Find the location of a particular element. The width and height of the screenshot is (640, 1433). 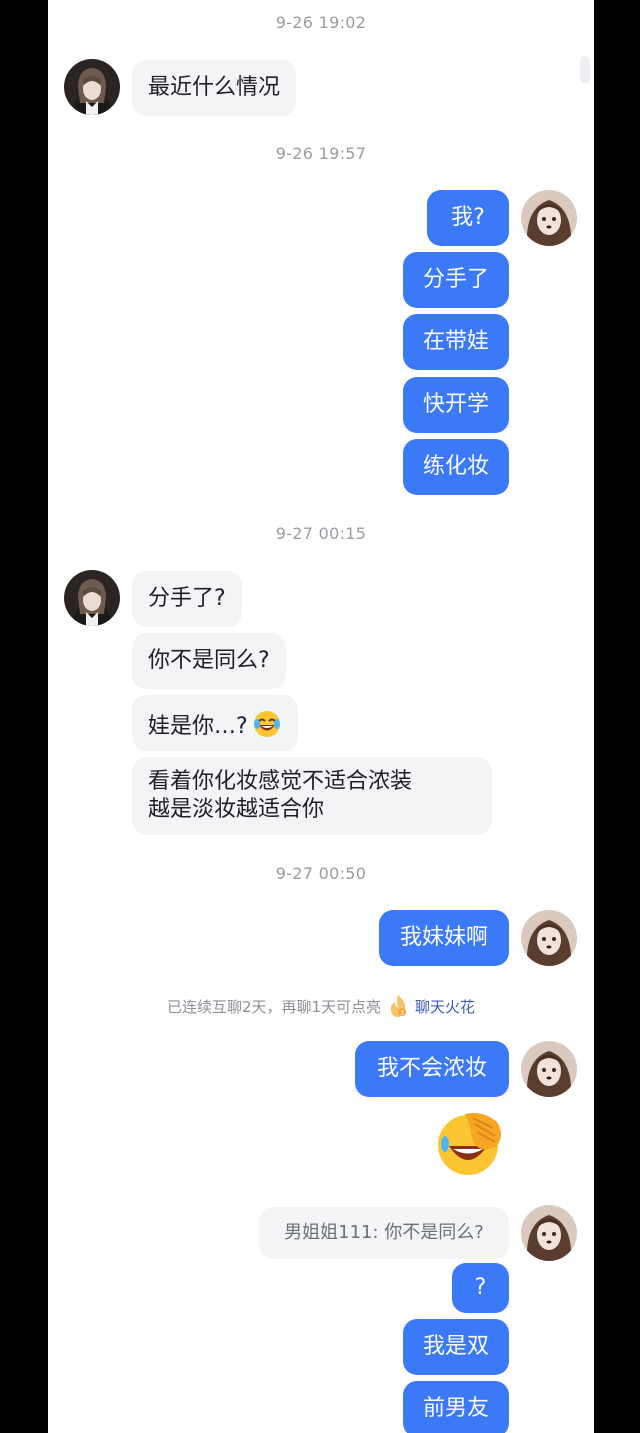

chat-spark-link: 聊天火花 is located at coordinates (445, 1007).